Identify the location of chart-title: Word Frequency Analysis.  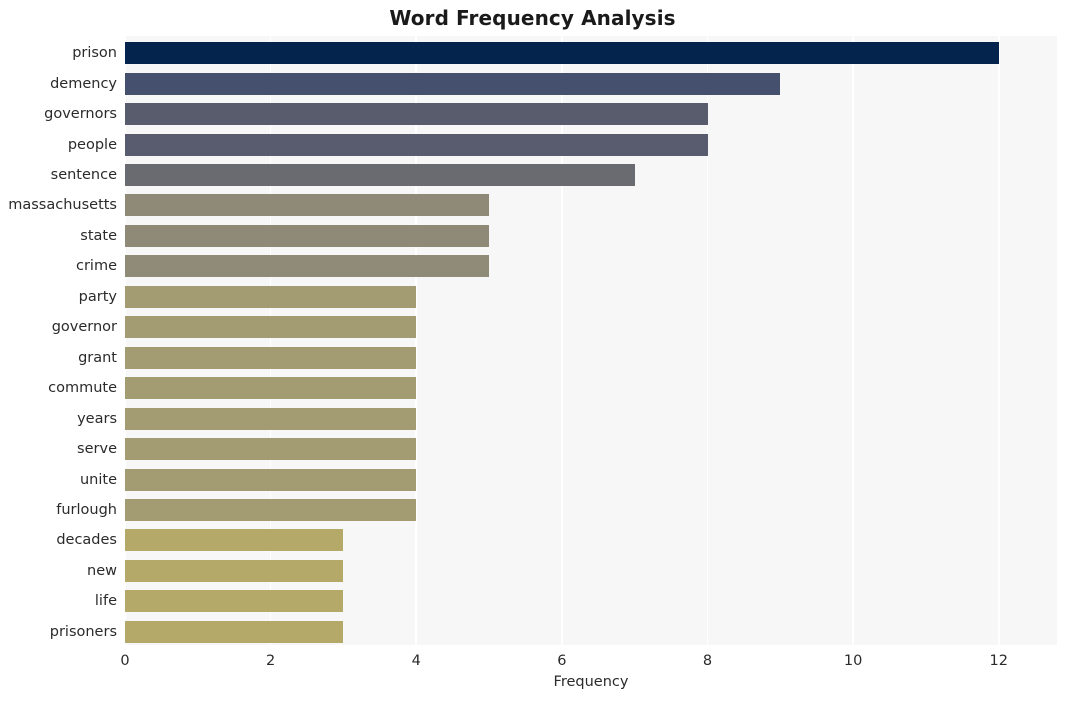
(532, 18).